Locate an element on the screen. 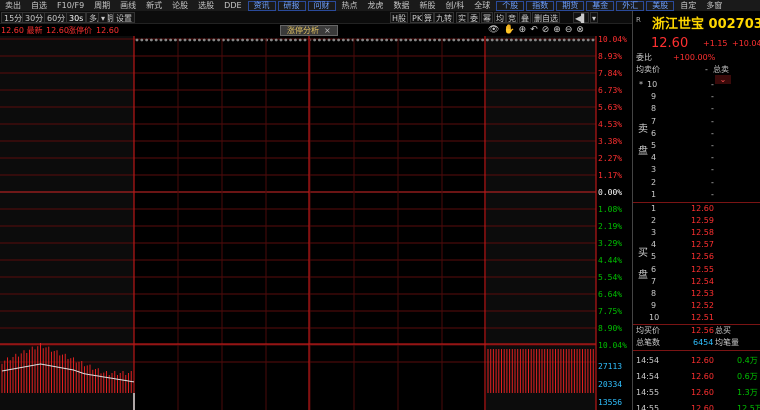 The width and height of the screenshot is (760, 410). tool-5: 委 is located at coordinates (474, 17).